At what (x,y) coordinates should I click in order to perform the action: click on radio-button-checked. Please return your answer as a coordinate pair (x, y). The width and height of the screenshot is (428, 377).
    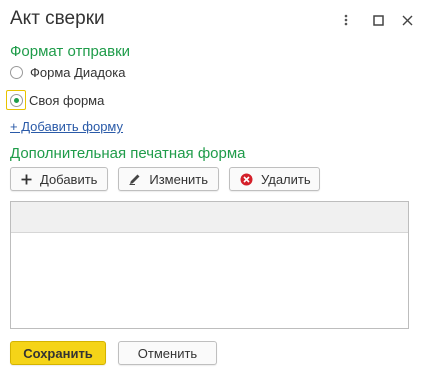
    Looking at the image, I should click on (16, 100).